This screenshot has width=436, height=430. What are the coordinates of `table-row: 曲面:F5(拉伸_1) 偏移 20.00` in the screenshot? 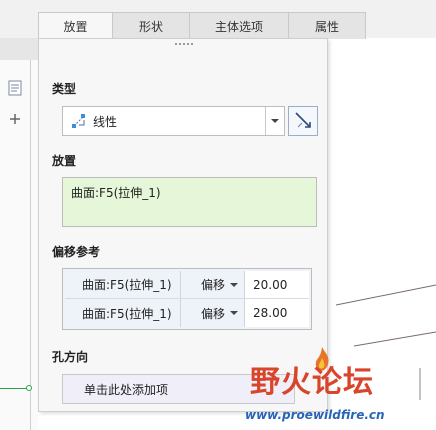 It's located at (187, 285).